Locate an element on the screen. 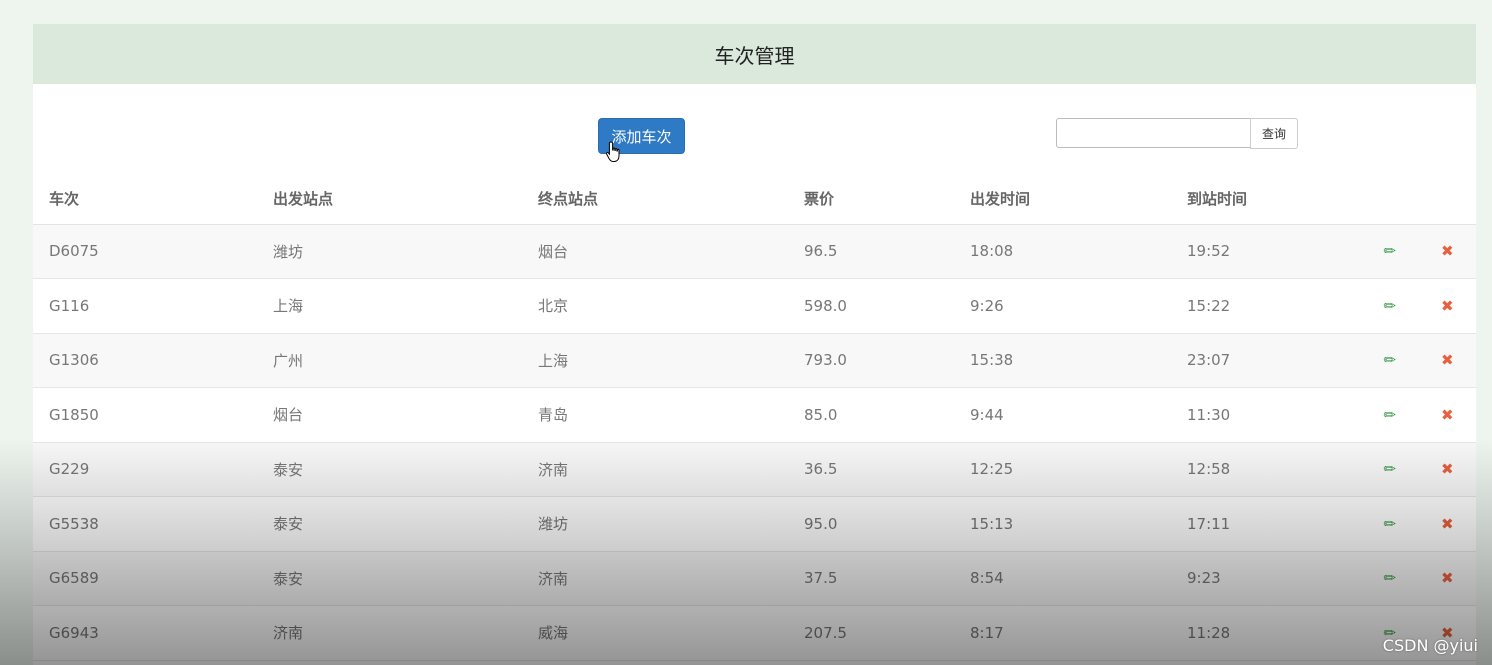 This screenshot has height=665, width=1492. table-cell: 15:38 is located at coordinates (1062, 360).